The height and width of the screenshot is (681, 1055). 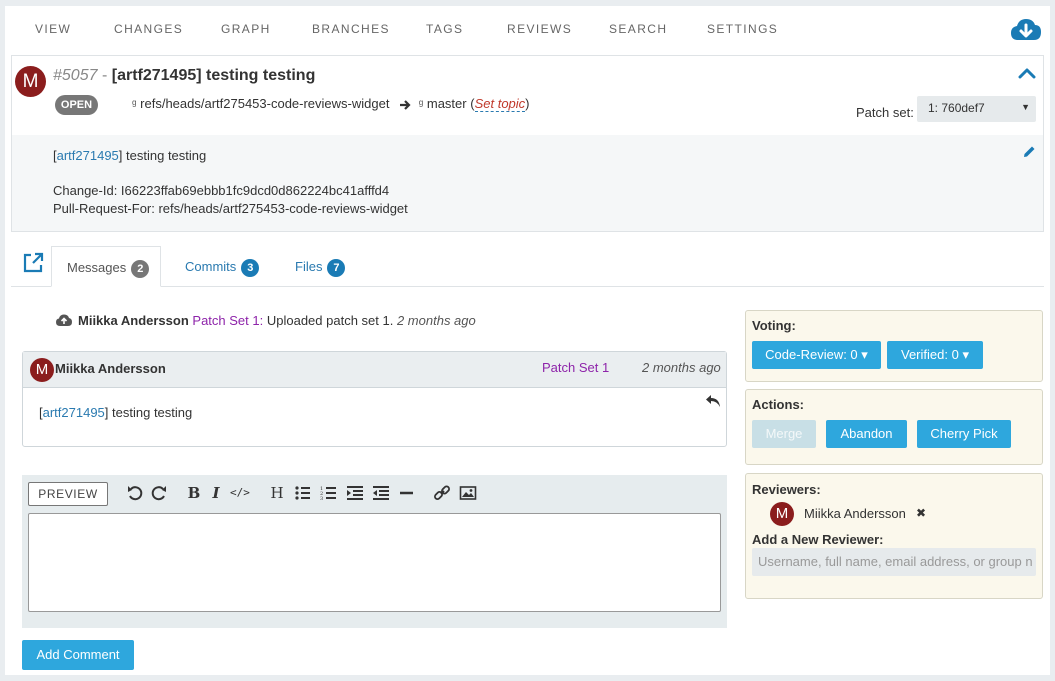 I want to click on tab-messages: Messages 2, so click(x=106, y=266).